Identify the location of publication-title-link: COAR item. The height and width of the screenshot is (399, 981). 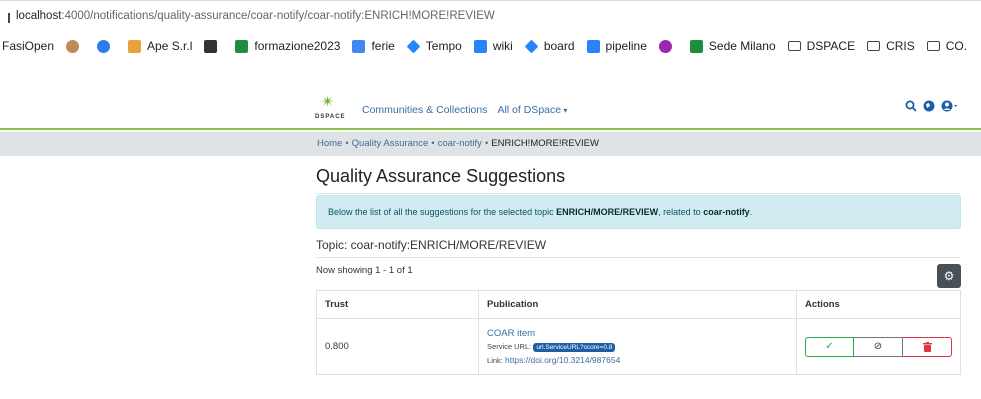
(637, 333).